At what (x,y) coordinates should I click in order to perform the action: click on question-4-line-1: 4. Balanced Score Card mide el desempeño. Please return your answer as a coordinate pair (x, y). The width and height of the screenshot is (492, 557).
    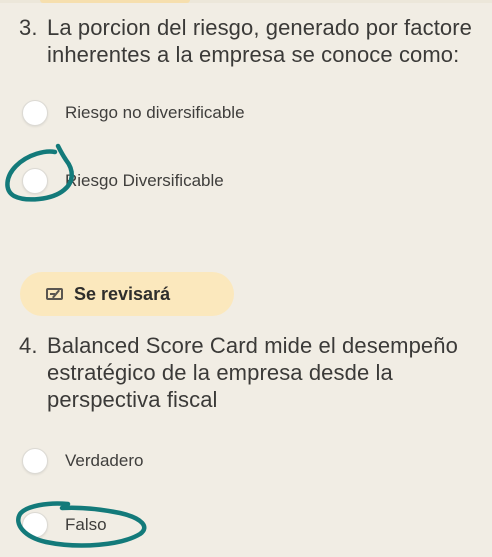
    Looking at the image, I should click on (238, 345).